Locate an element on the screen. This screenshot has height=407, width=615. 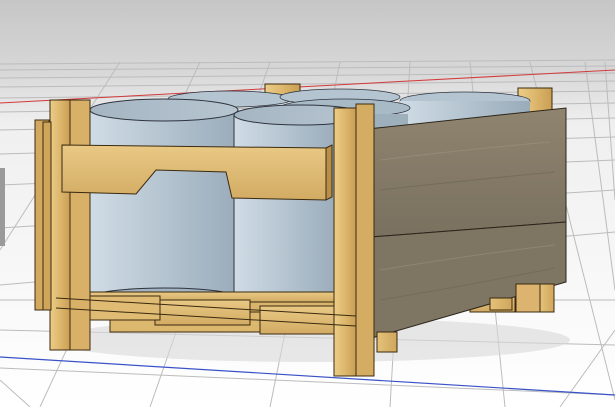
drum-front-left is located at coordinates (164, 203).